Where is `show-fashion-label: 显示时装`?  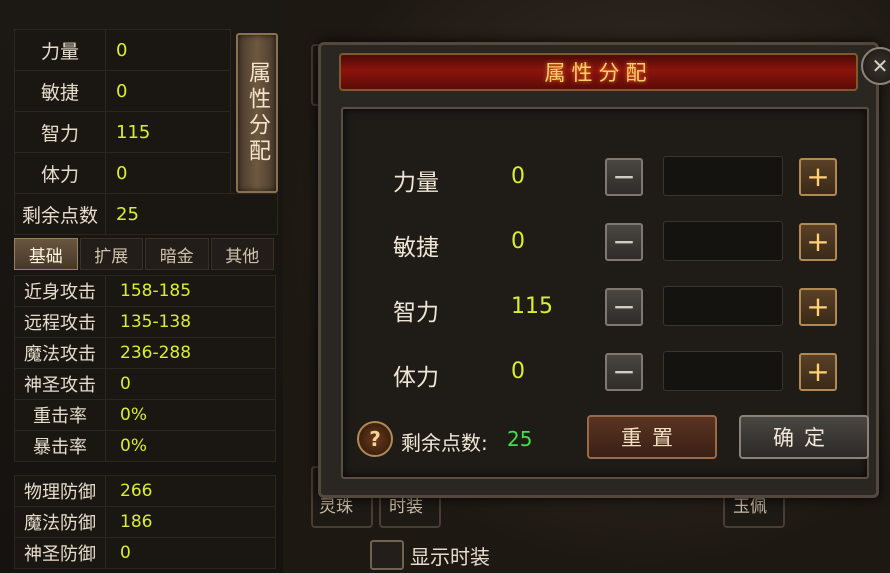 show-fashion-label: 显示时装 is located at coordinates (450, 556).